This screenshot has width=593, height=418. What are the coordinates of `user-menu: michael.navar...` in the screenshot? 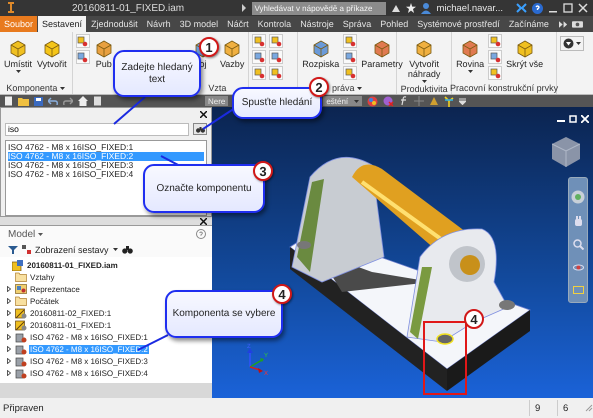 It's located at (469, 8).